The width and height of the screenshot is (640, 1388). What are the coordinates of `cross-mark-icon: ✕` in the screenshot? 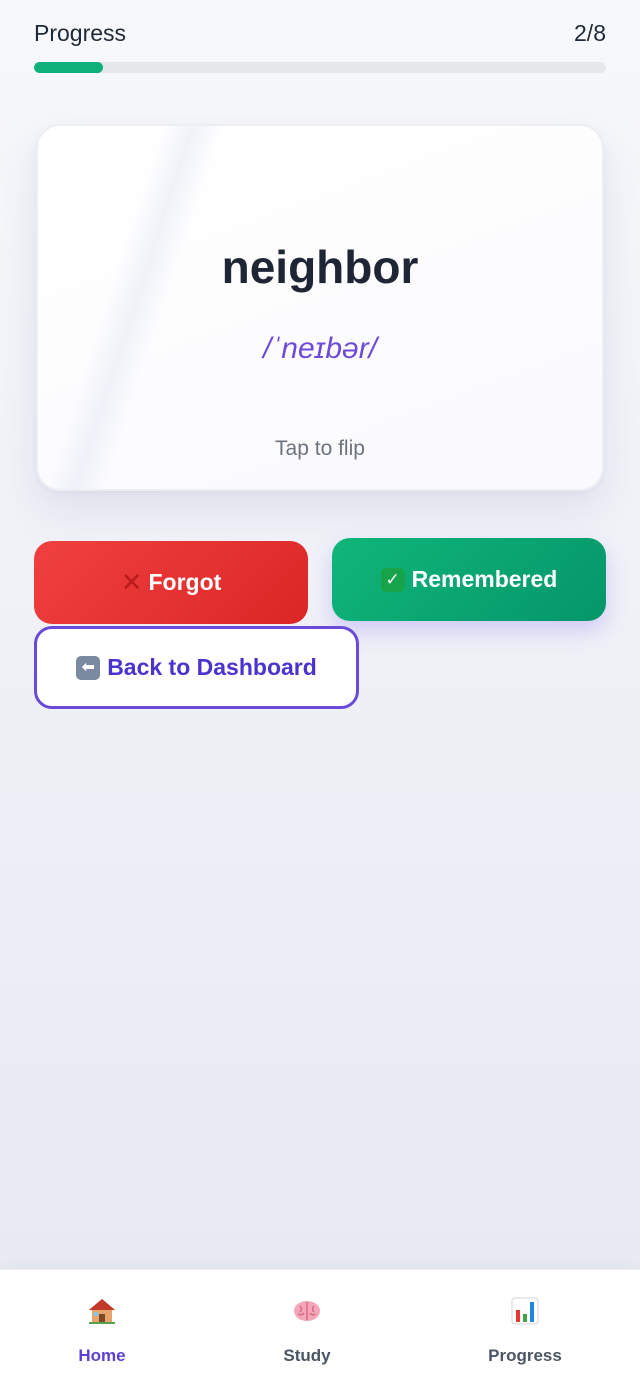 It's located at (131, 582).